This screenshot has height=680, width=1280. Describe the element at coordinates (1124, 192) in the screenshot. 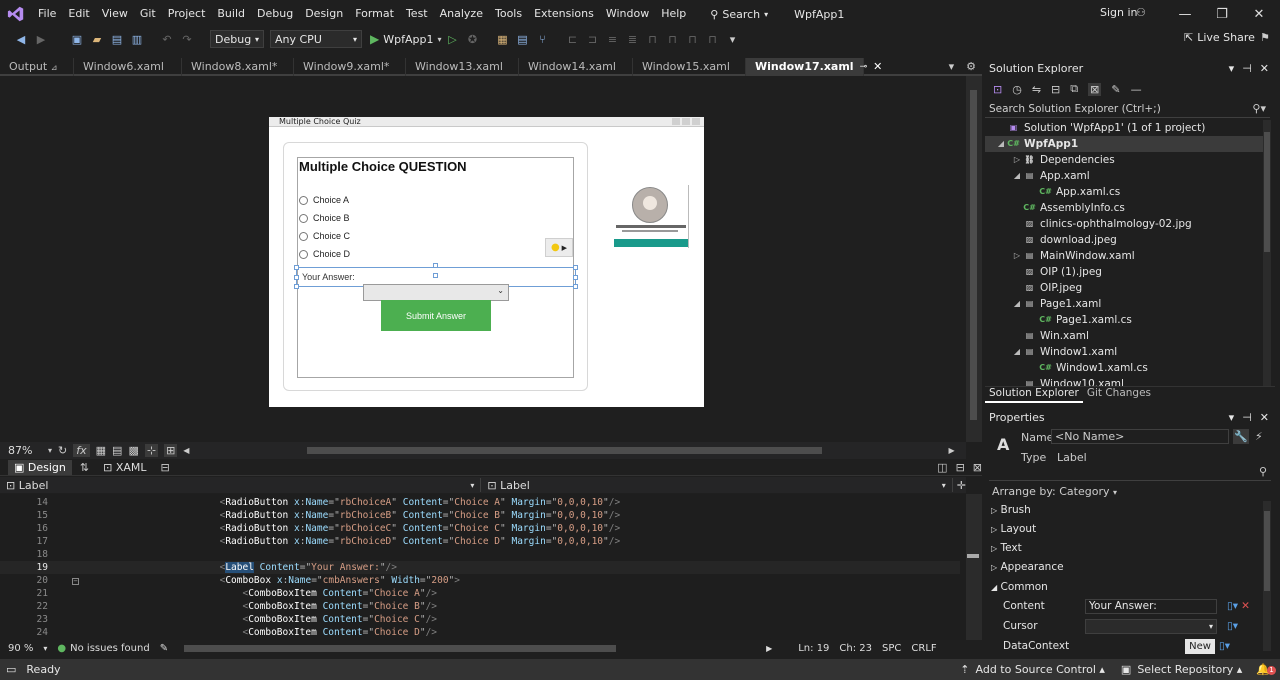

I see `tree-item: C# App.xaml.cs` at that location.